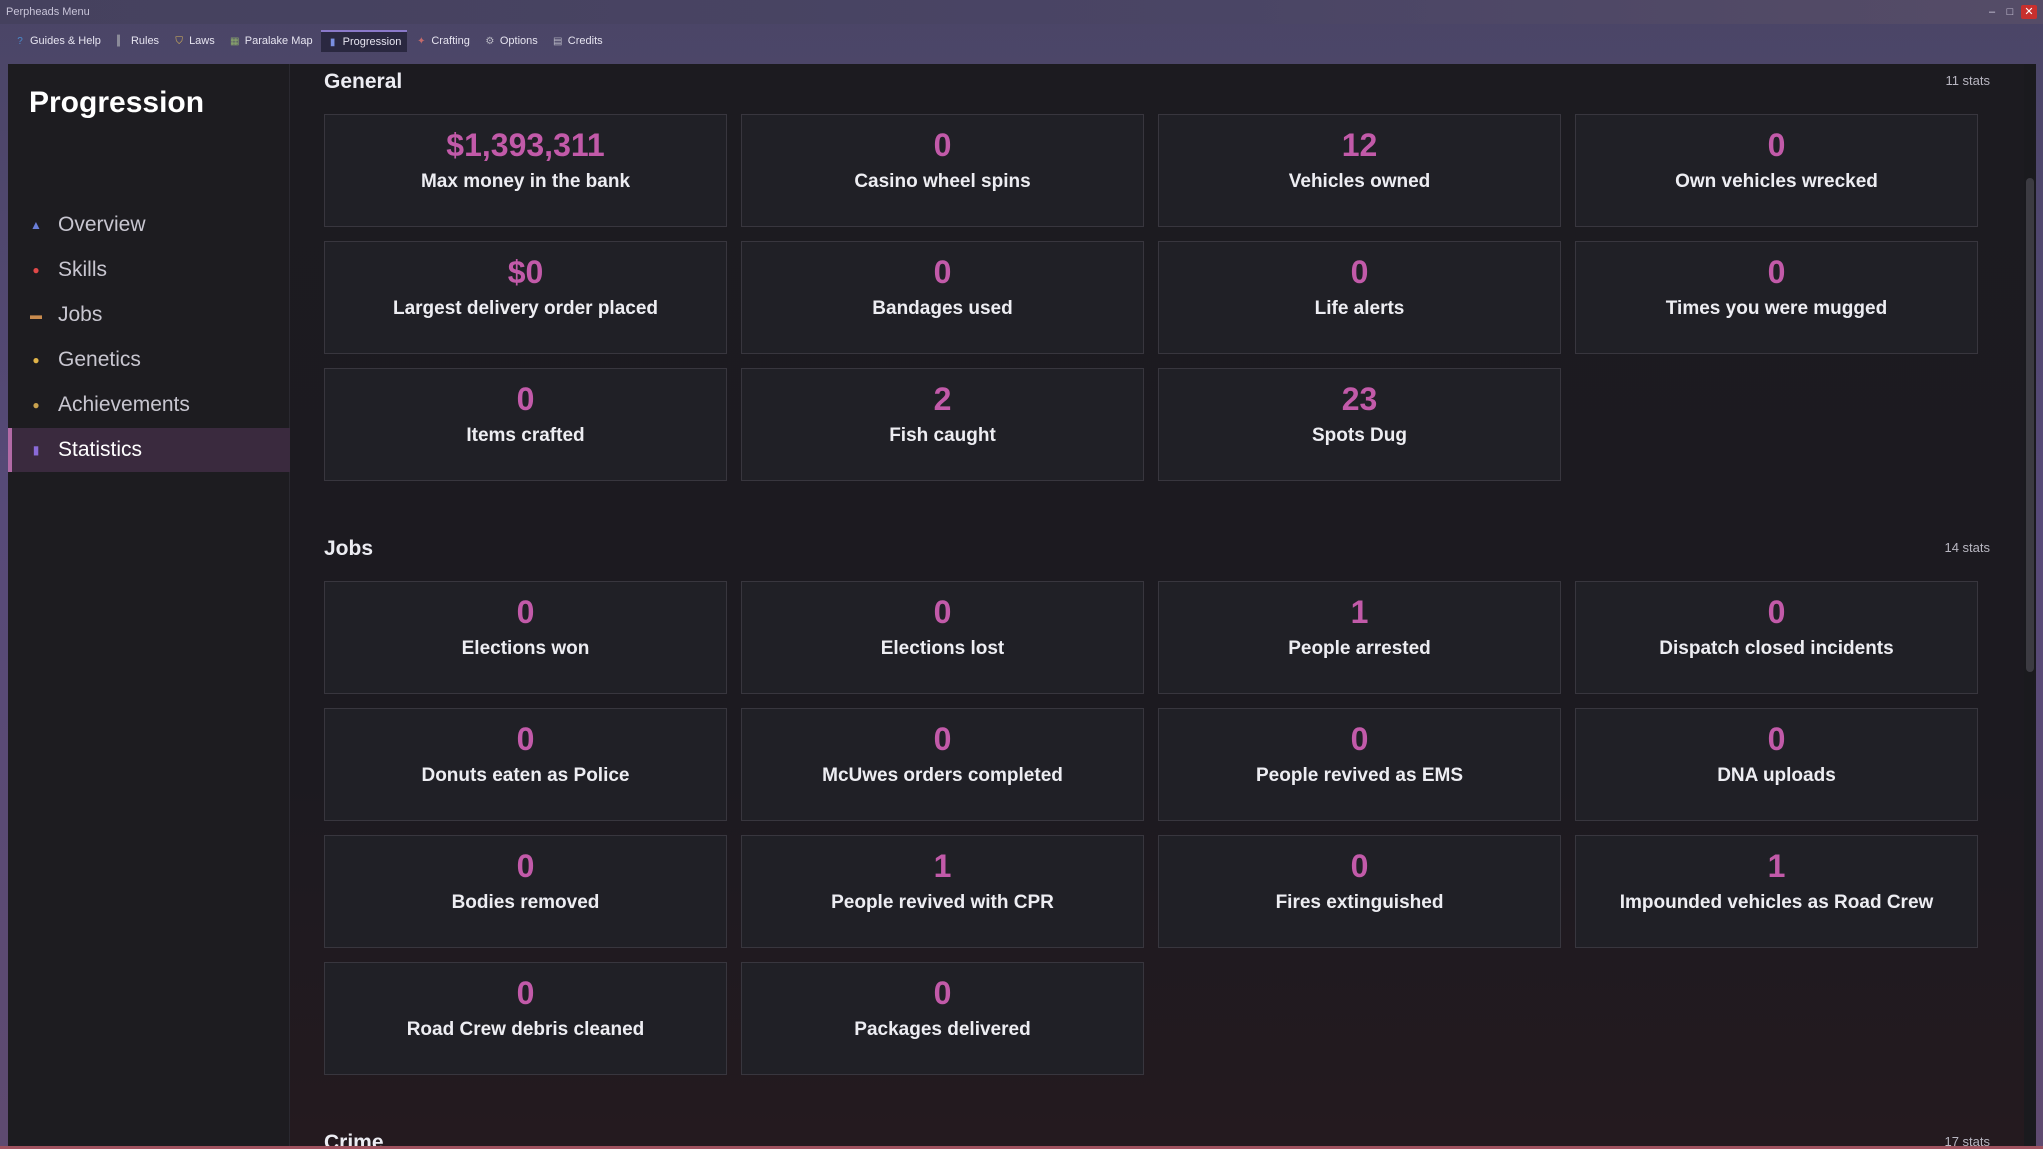 This screenshot has width=2043, height=1149. Describe the element at coordinates (525, 764) in the screenshot. I see `stat-card: 0 Donuts eaten as Police` at that location.